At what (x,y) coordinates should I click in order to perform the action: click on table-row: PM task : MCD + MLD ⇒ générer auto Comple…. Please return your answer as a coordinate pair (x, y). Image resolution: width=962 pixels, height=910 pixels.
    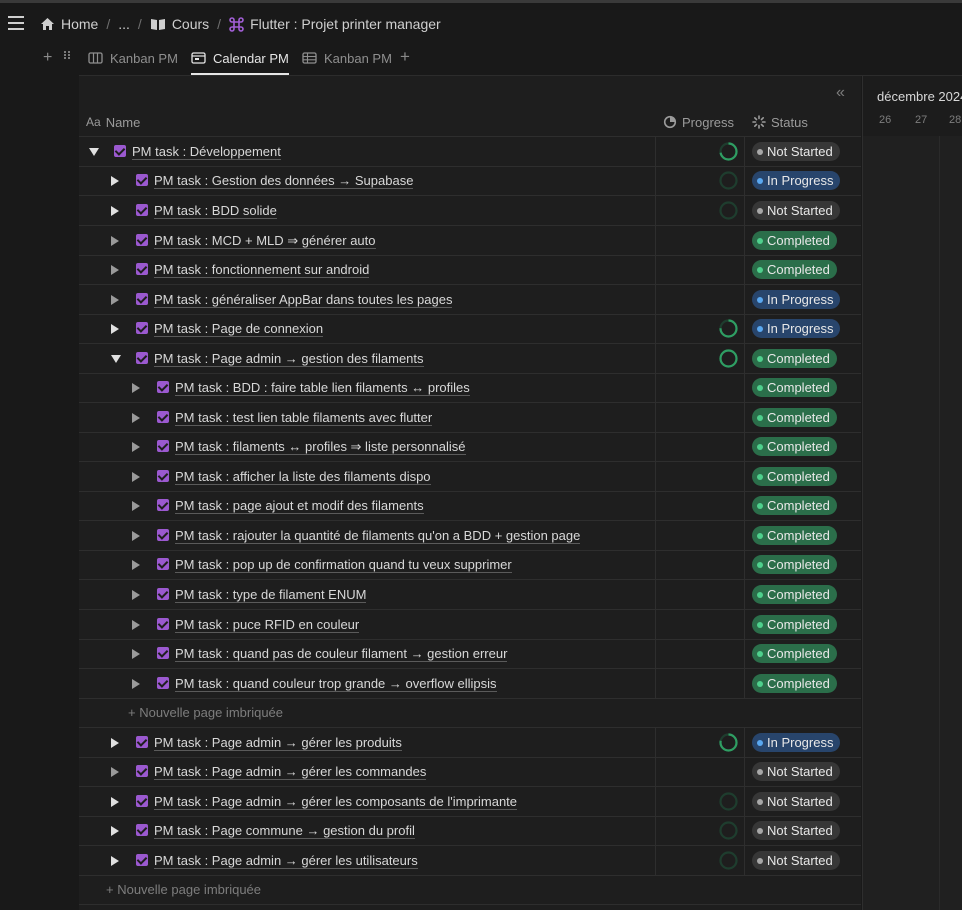
    Looking at the image, I should click on (470, 241).